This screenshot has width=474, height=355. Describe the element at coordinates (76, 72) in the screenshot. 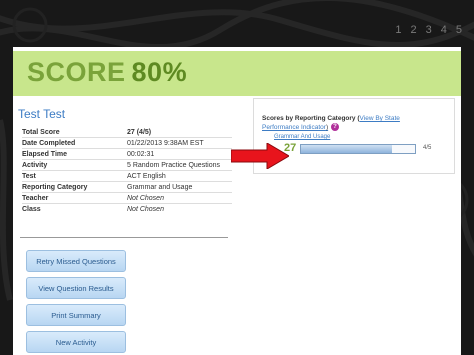

I see `score-label: SCORE` at that location.